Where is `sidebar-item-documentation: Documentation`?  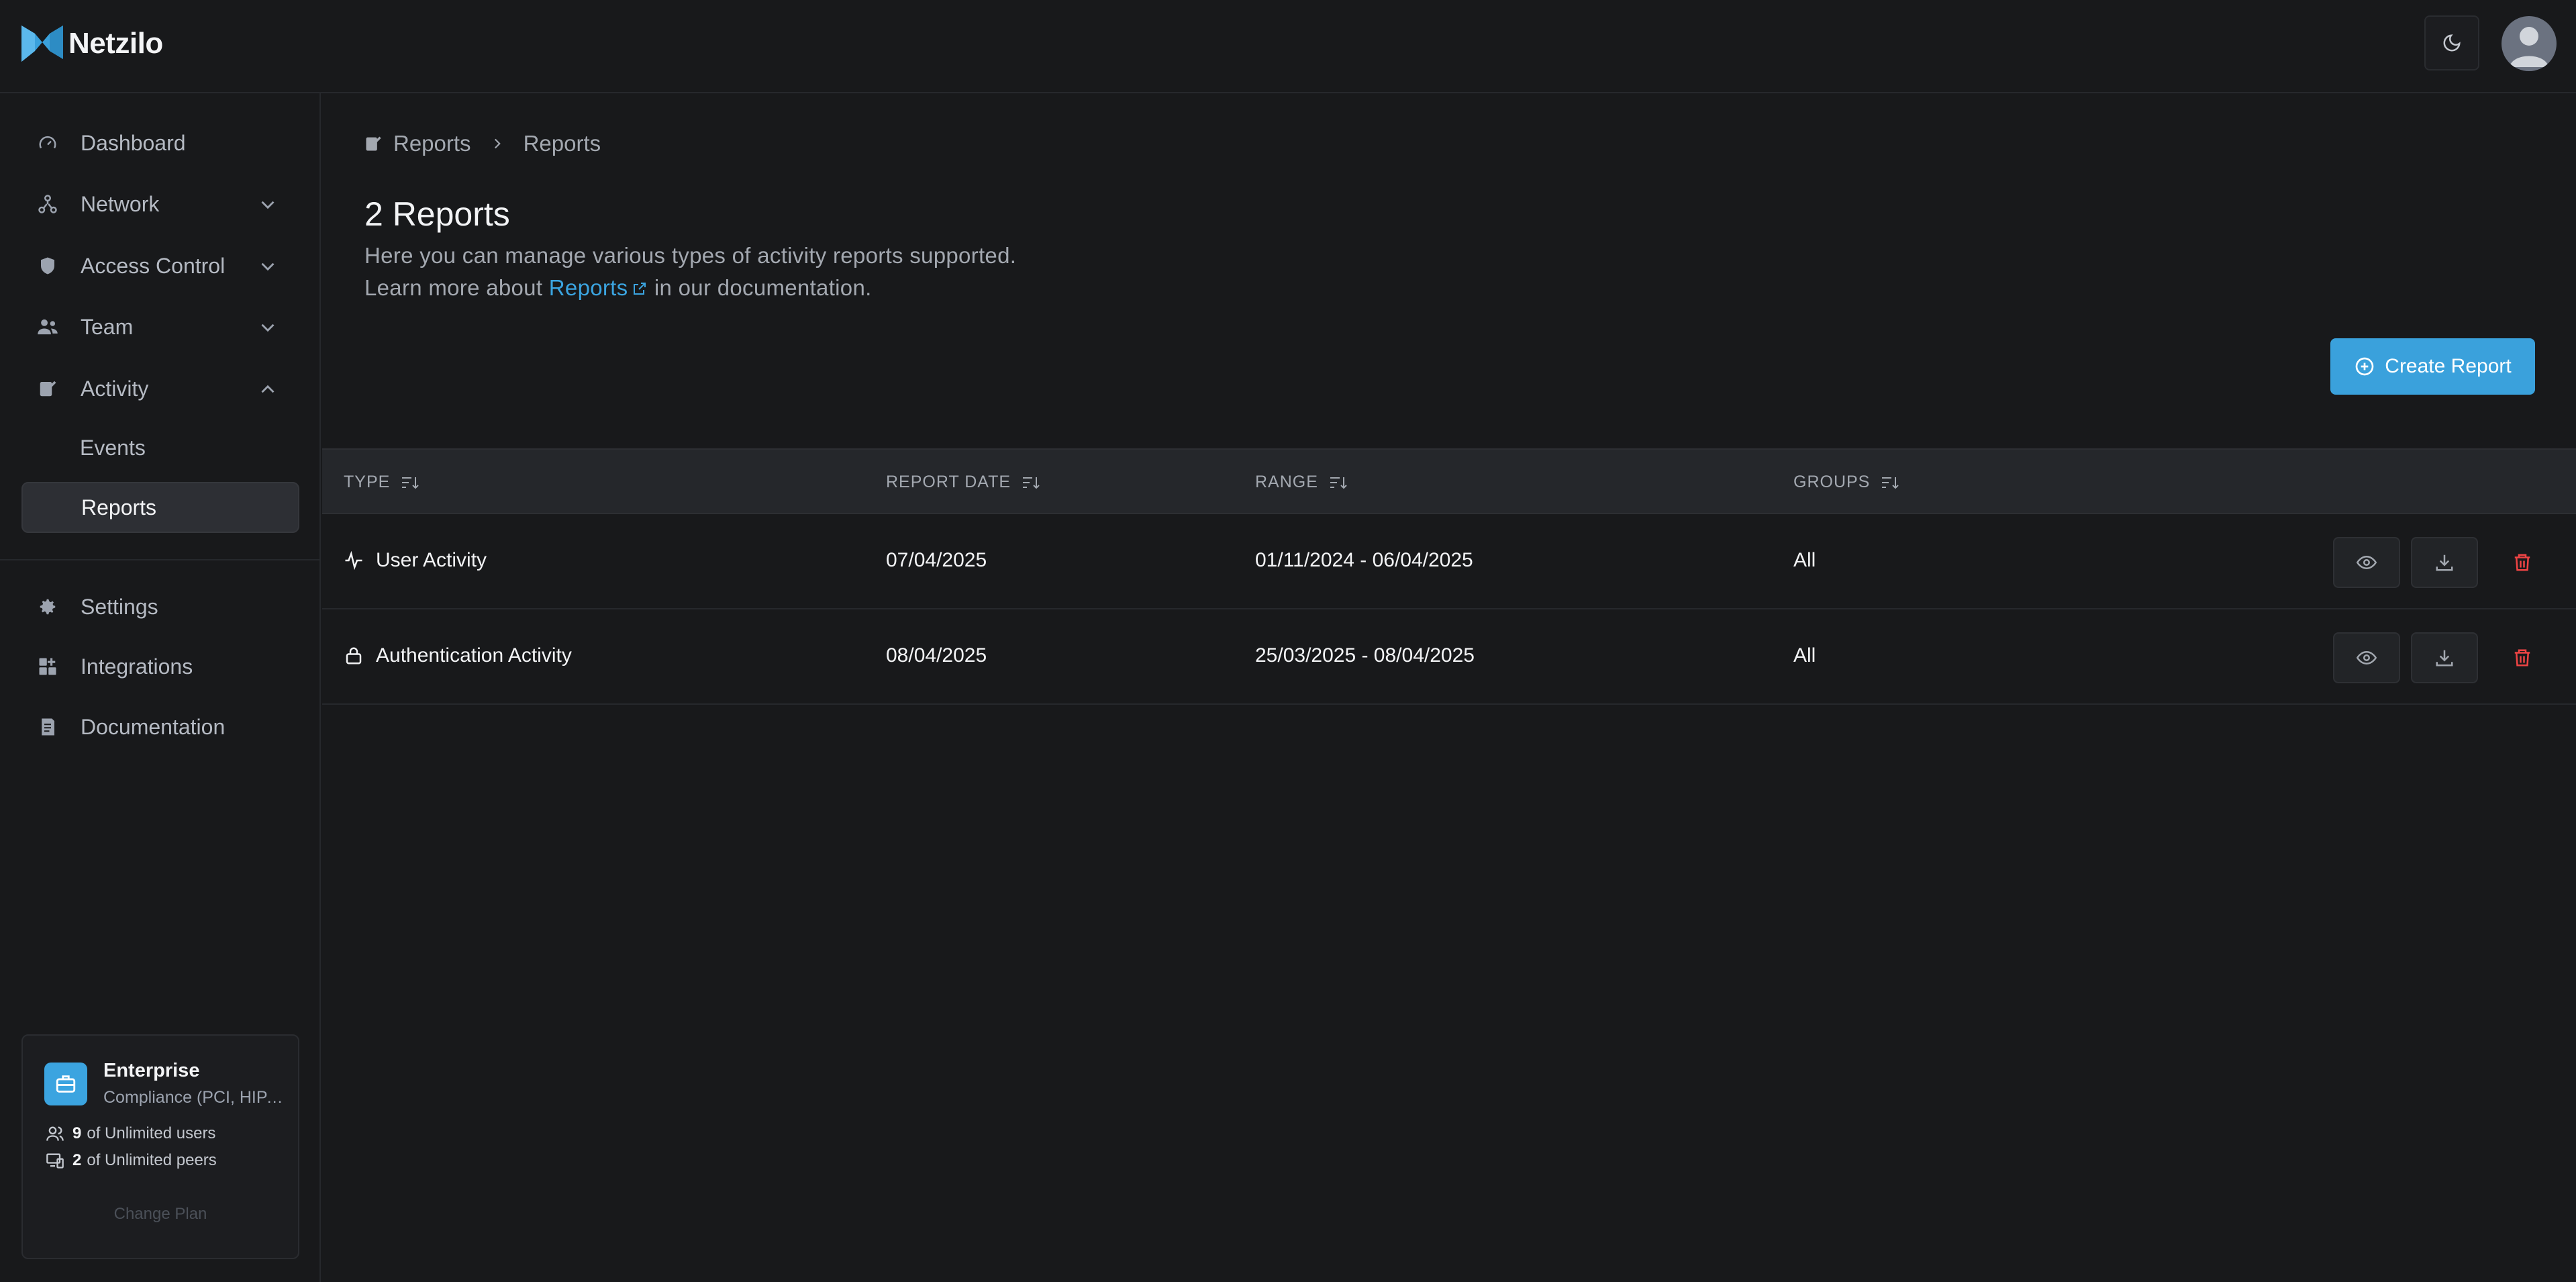
sidebar-item-documentation: Documentation is located at coordinates (160, 726).